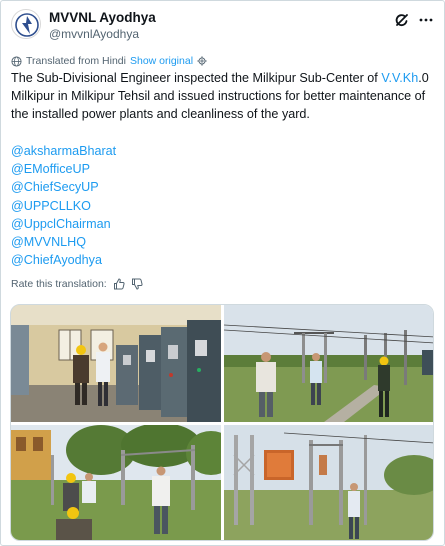 The width and height of the screenshot is (445, 546). I want to click on post-text-link: V.V.Kh, so click(399, 78).